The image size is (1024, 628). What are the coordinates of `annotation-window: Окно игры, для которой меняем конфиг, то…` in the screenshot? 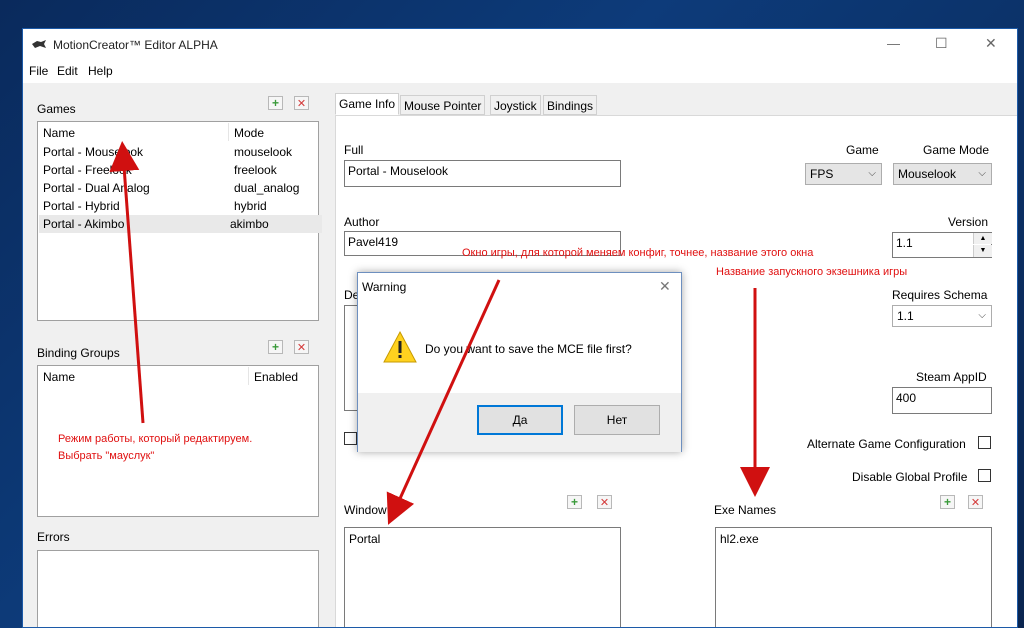 It's located at (638, 253).